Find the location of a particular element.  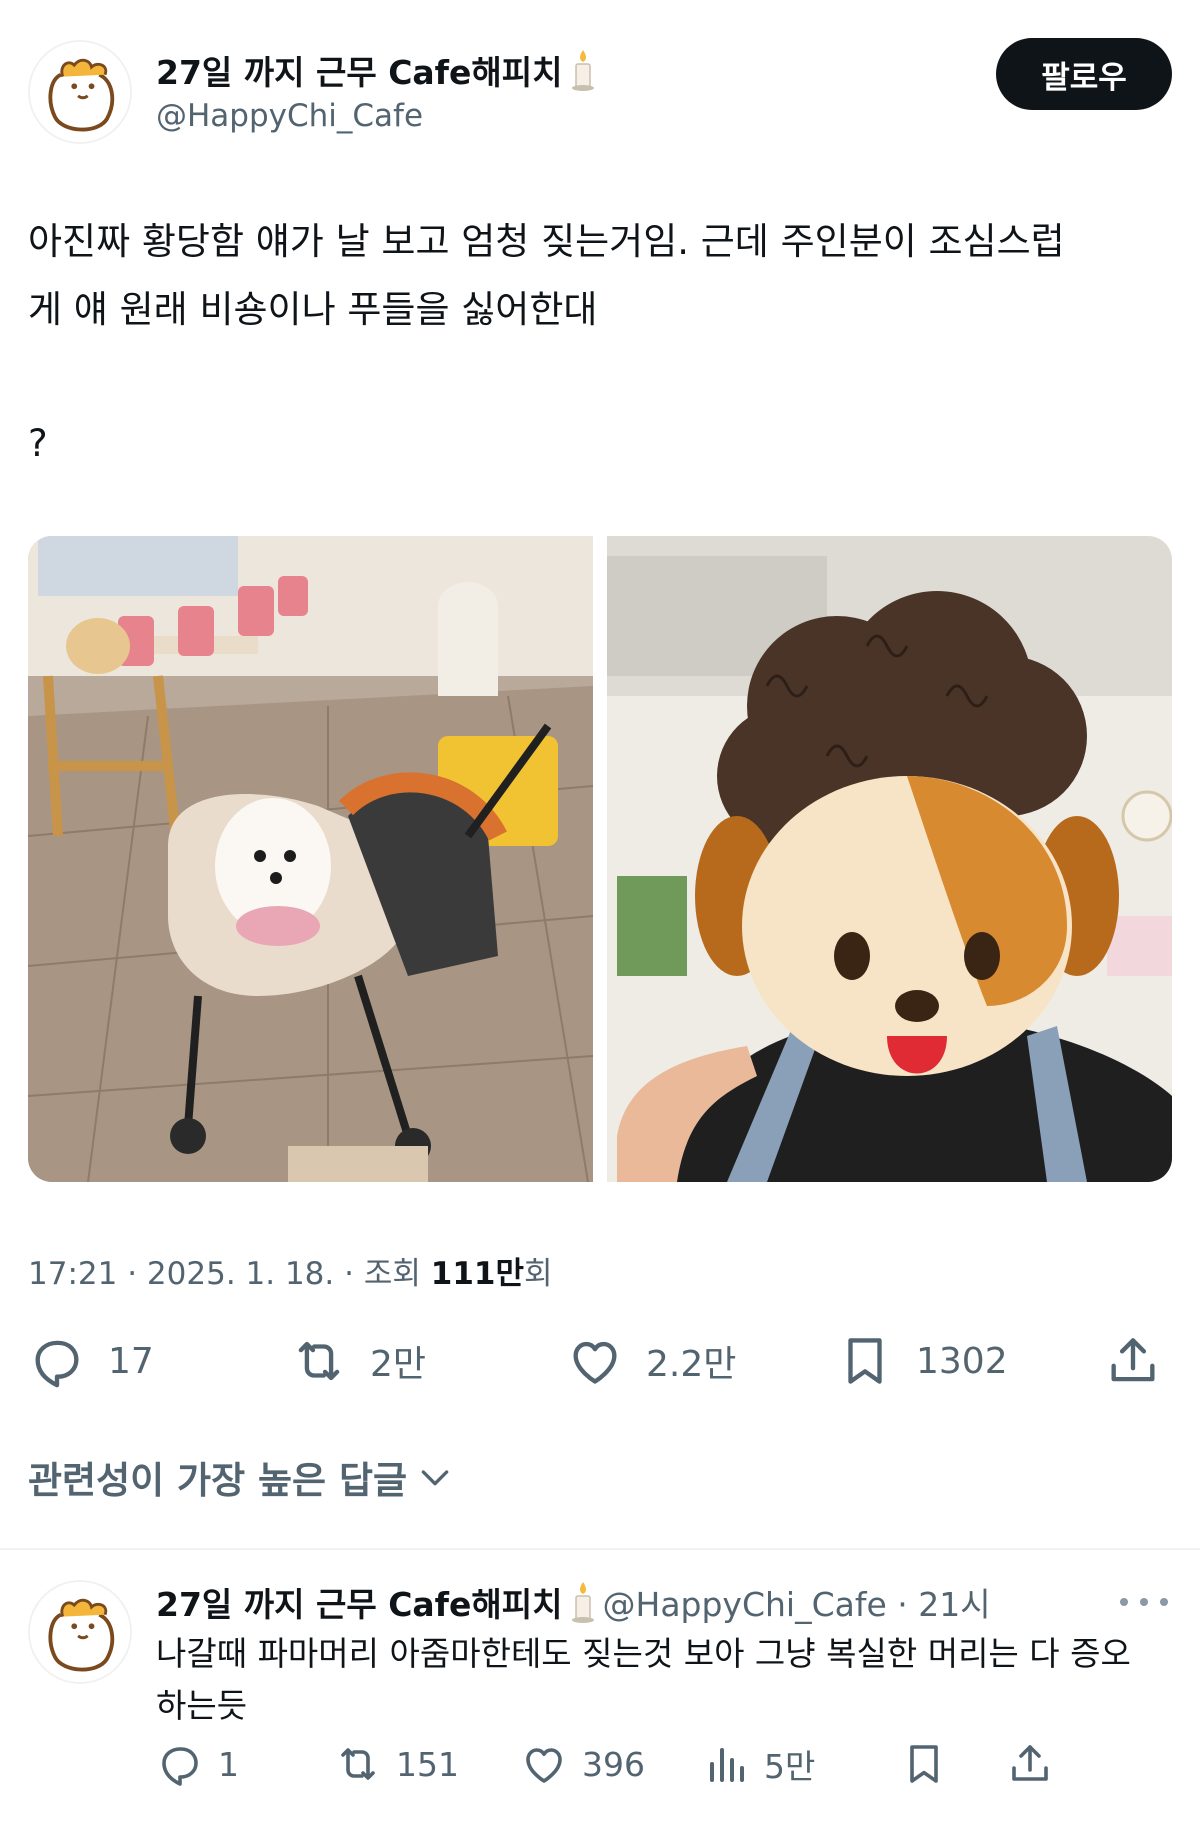

retweet-count: 2만 is located at coordinates (398, 1364).